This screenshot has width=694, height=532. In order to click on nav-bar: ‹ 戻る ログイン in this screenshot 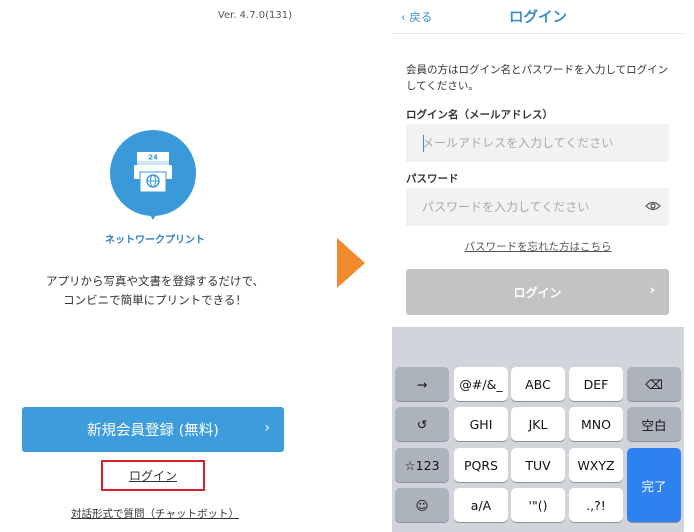, I will do `click(538, 17)`.